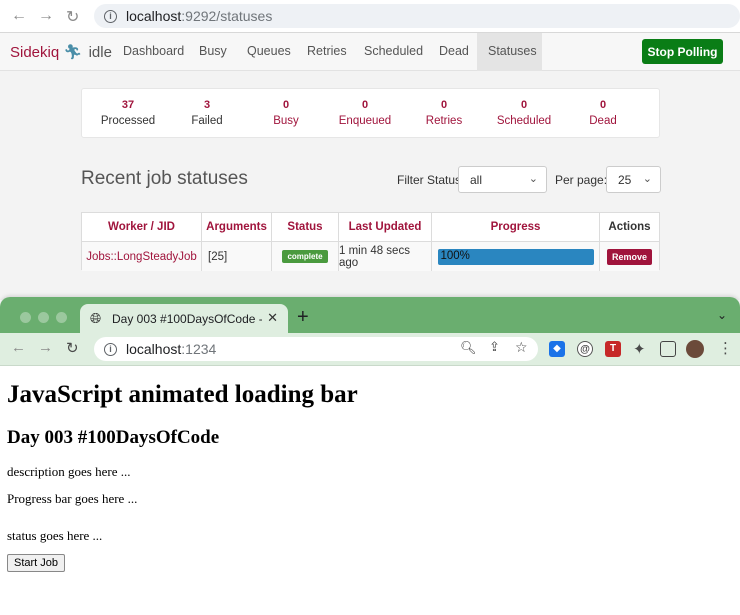 The width and height of the screenshot is (740, 615). I want to click on stat-enqueued: 0 Enqueued, so click(365, 113).